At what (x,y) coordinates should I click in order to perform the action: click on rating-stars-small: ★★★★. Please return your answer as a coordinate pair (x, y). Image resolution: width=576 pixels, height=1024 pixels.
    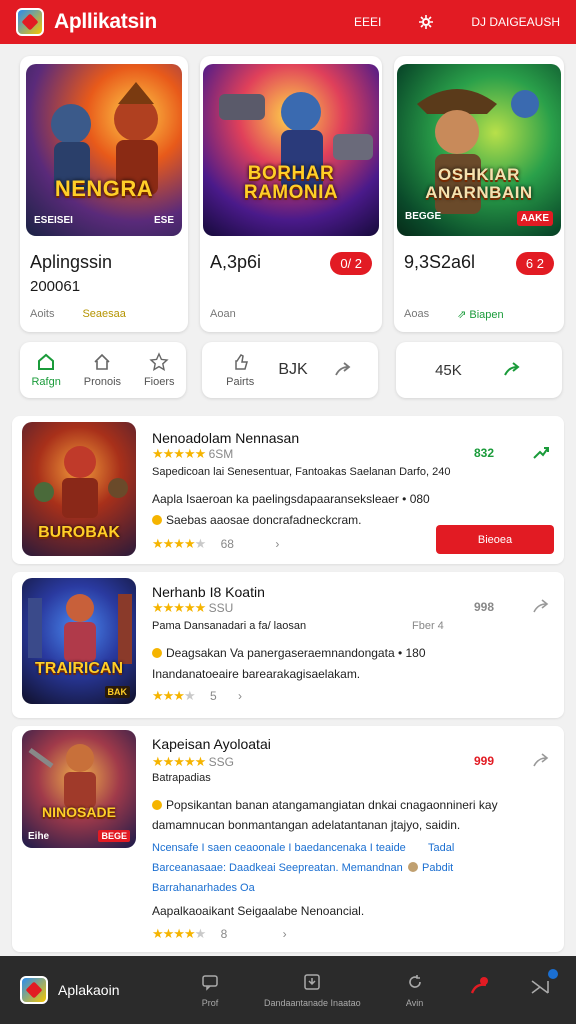
    Looking at the image, I should click on (174, 695).